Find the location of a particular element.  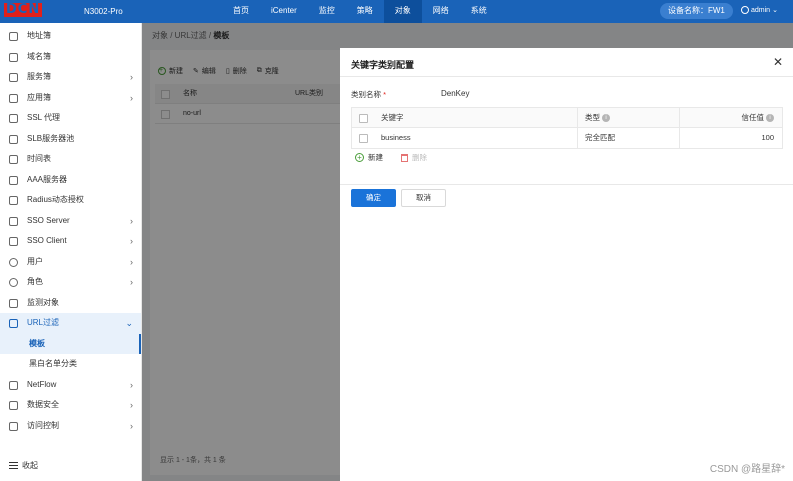

sidebar-item-data-security: 数据安全 › is located at coordinates (70, 405).